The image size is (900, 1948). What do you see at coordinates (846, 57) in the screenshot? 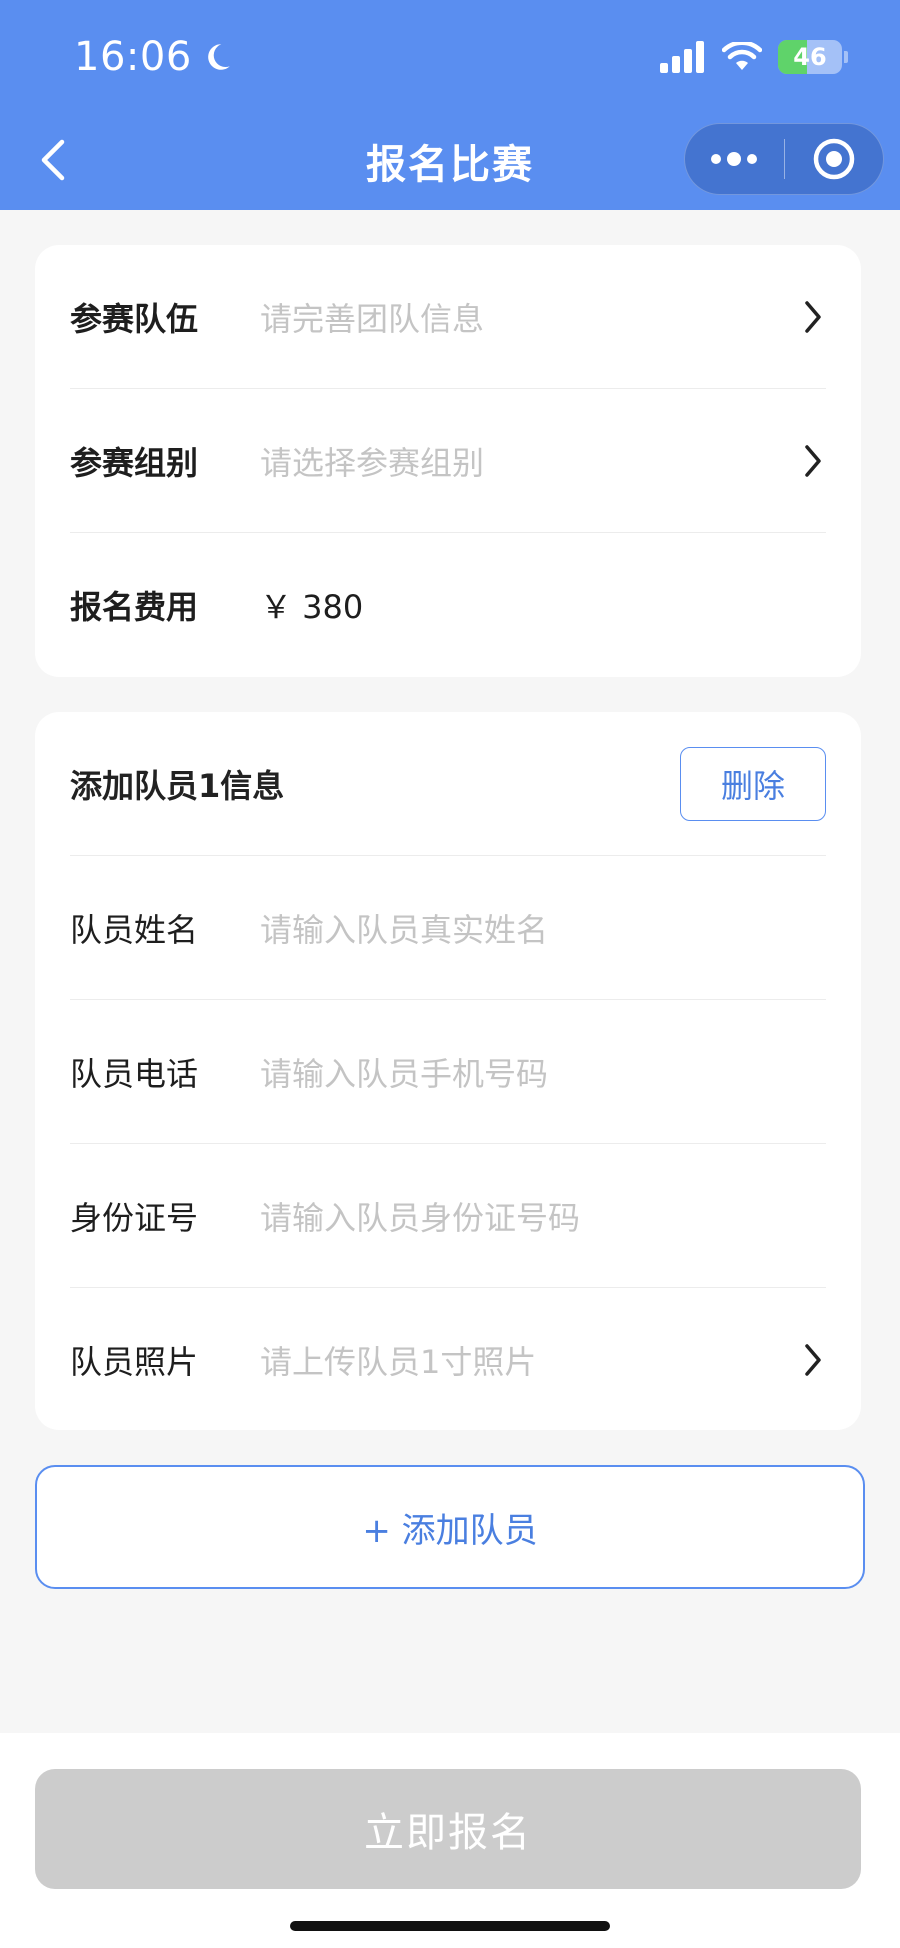
I see `battery-tip` at bounding box center [846, 57].